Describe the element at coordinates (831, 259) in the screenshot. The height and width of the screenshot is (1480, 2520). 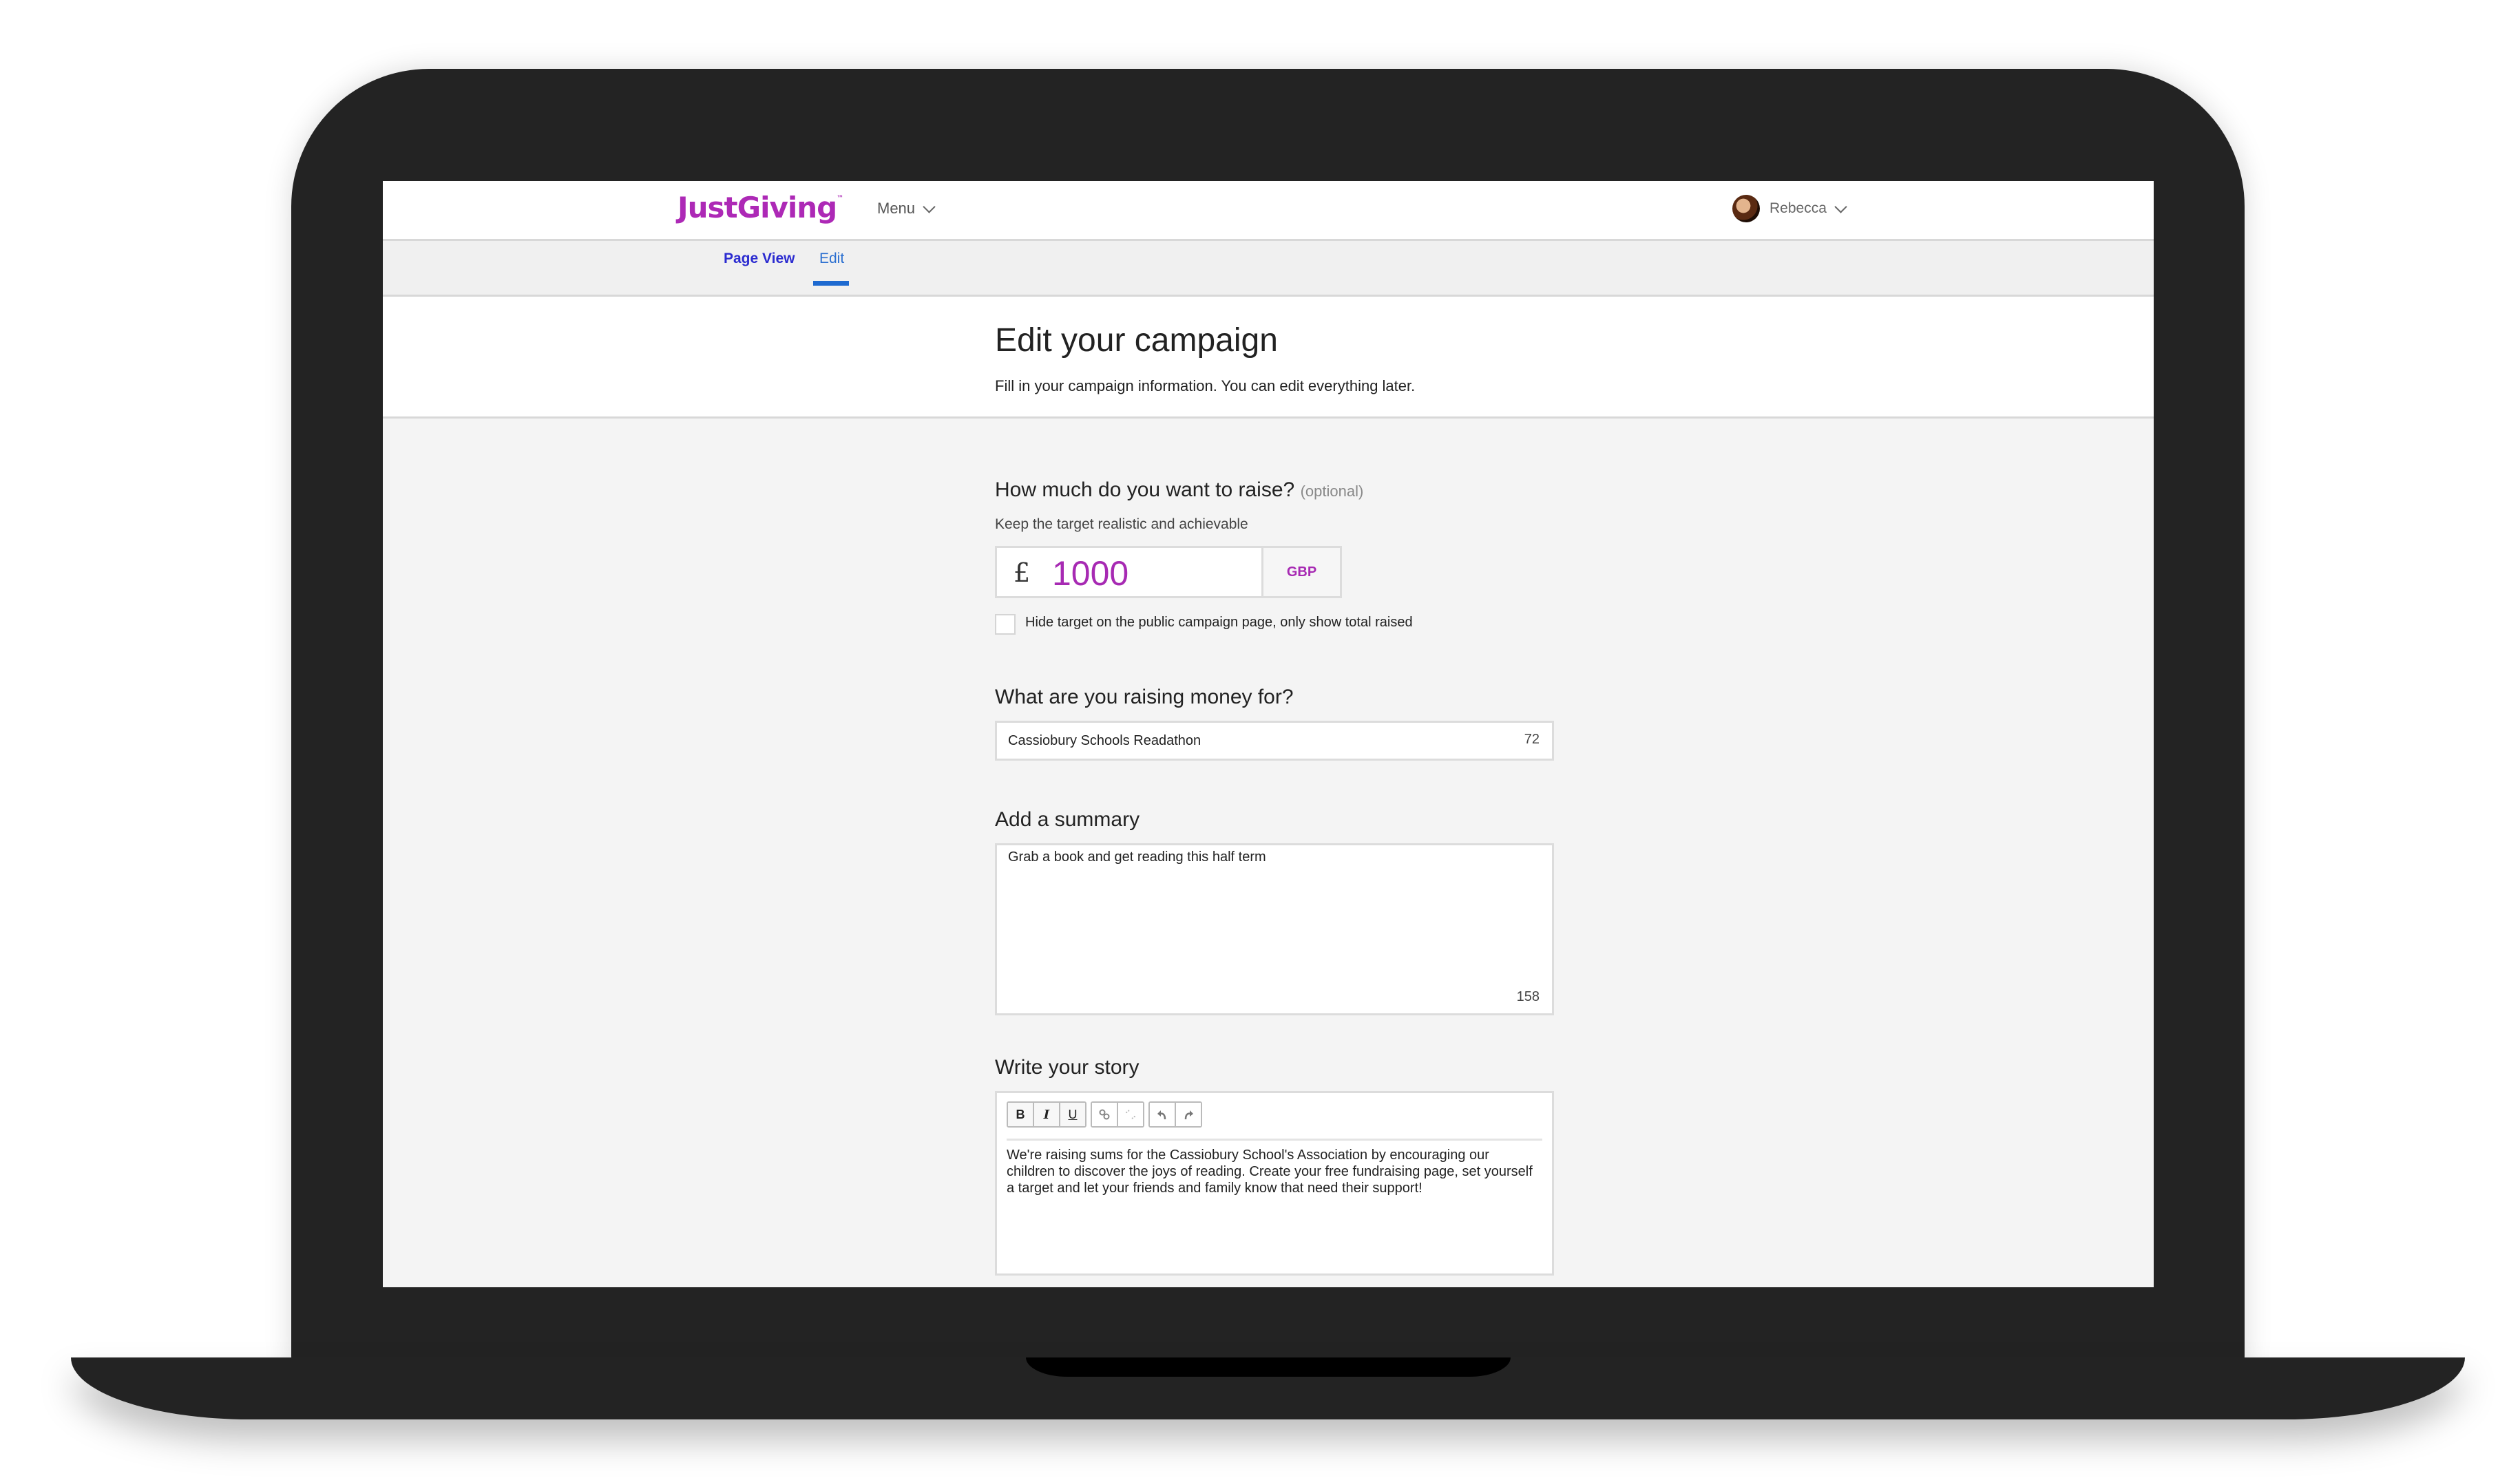
I see `tab-edit: Edit` at that location.